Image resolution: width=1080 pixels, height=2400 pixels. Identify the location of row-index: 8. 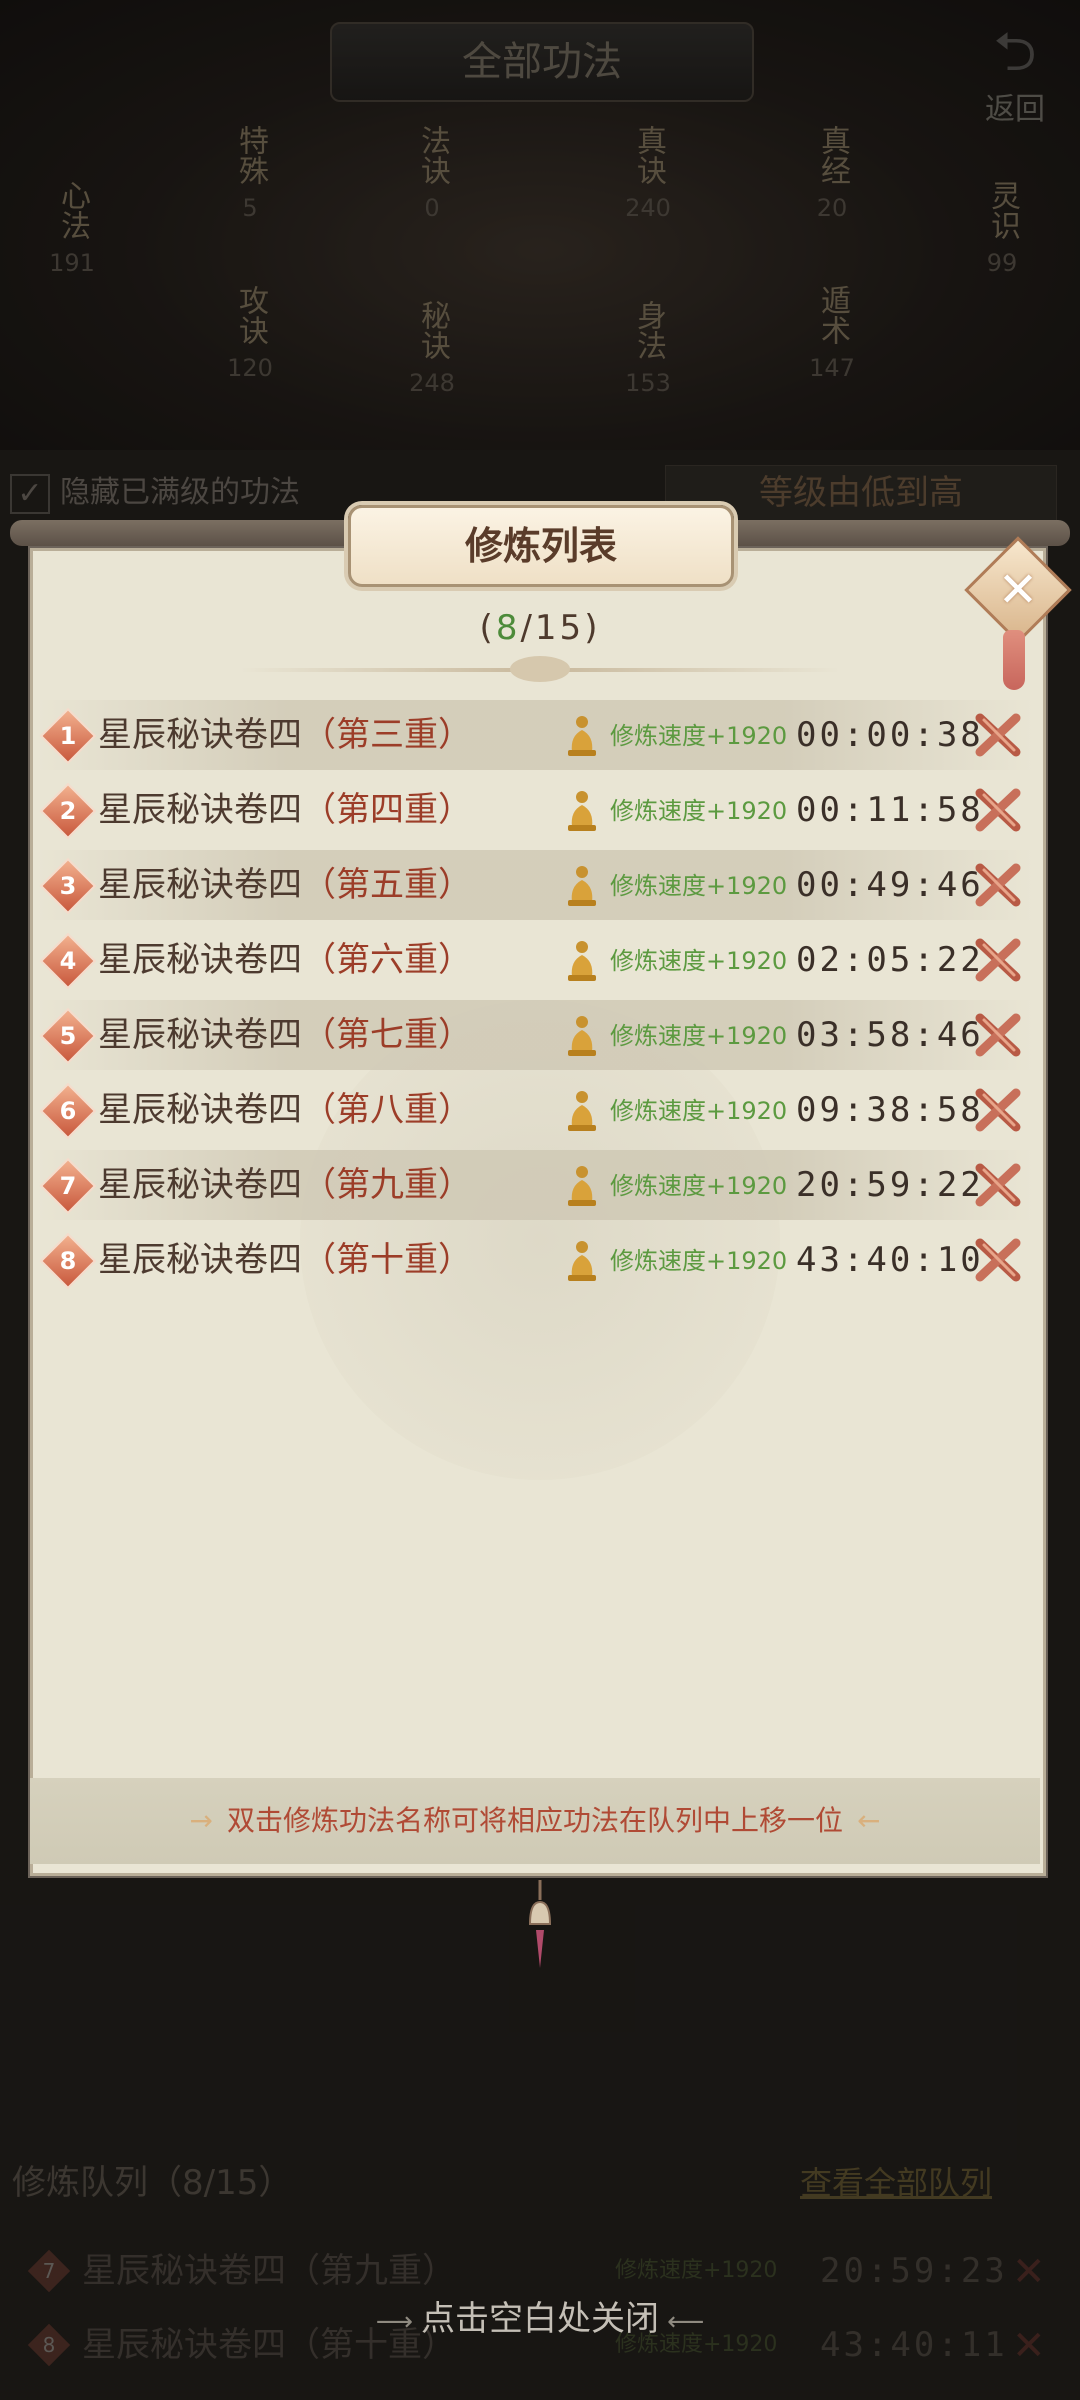
(68, 1261).